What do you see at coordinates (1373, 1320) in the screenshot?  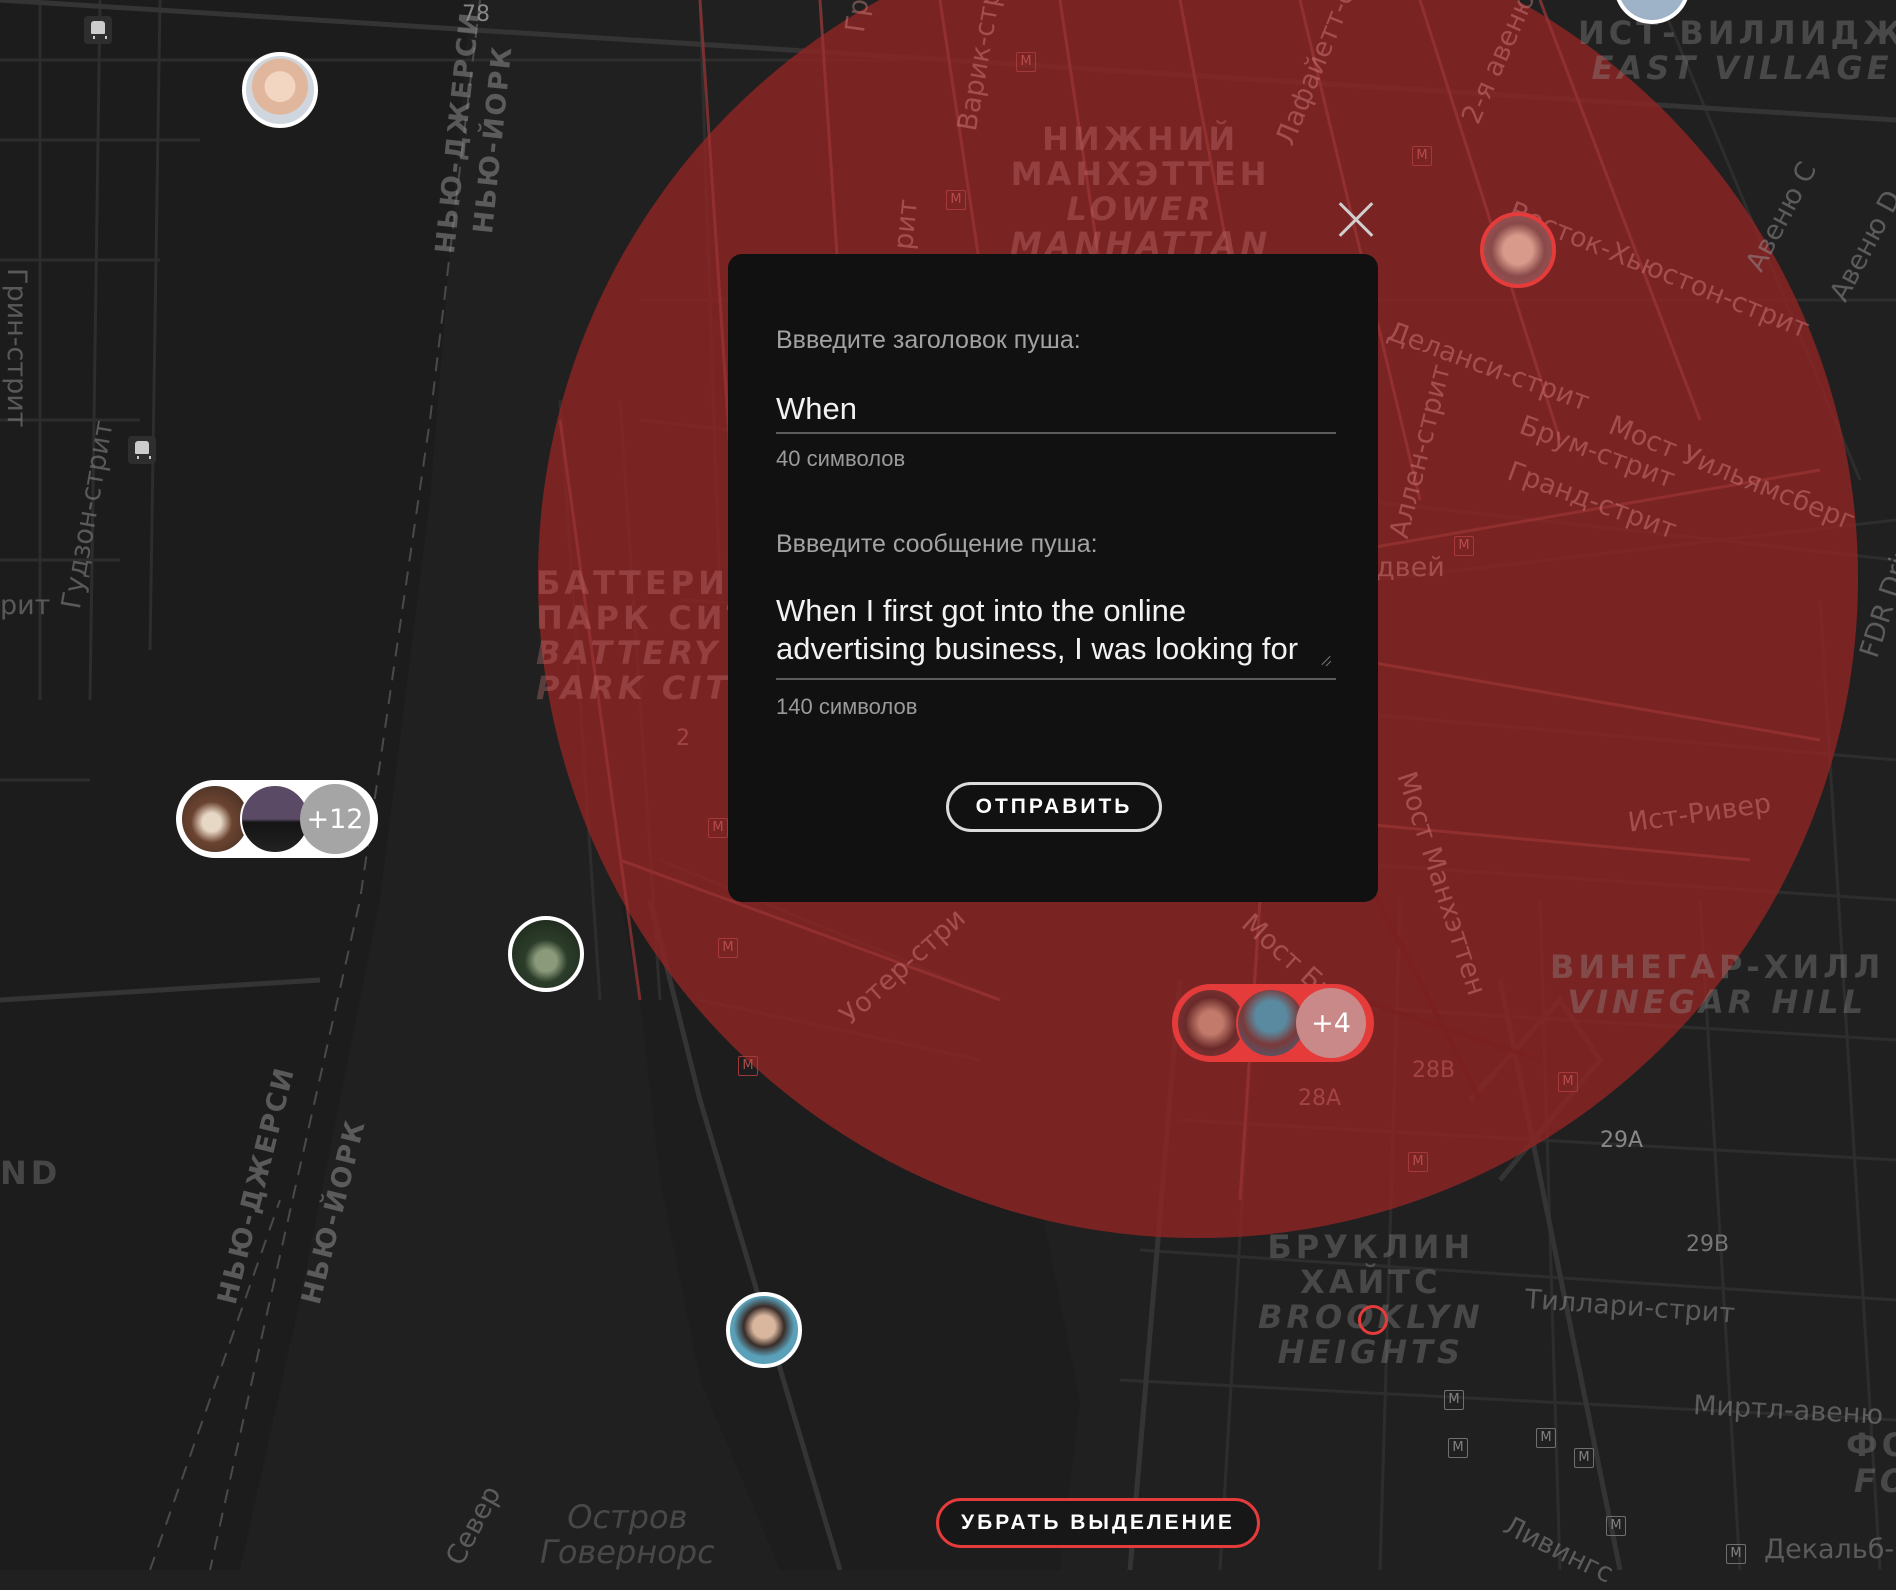 I see `location-marker-icon` at bounding box center [1373, 1320].